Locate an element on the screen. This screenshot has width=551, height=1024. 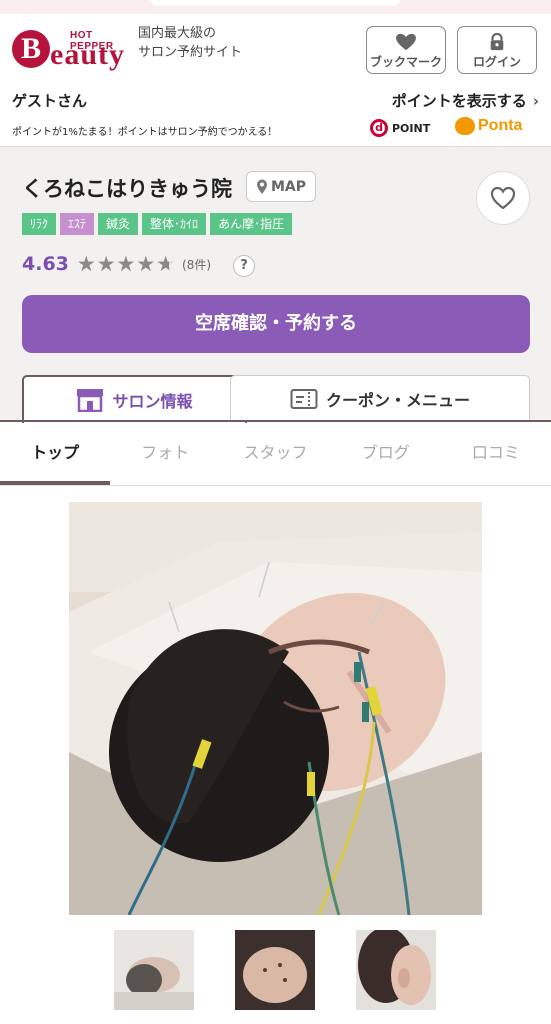
reserve-button: 空席確認・予約する is located at coordinates (276, 324).